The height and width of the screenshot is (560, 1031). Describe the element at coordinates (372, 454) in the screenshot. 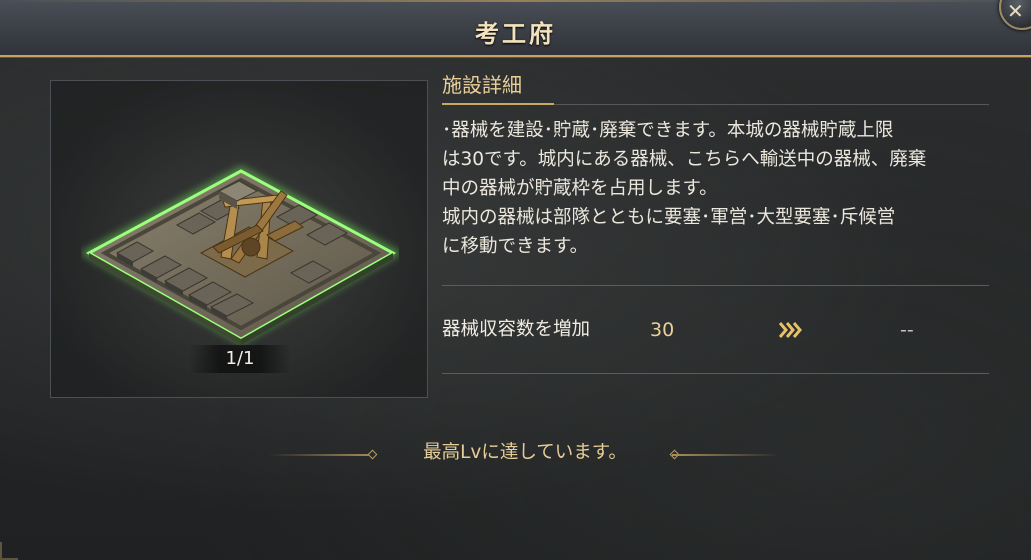

I see `ornament-diamond-left` at that location.